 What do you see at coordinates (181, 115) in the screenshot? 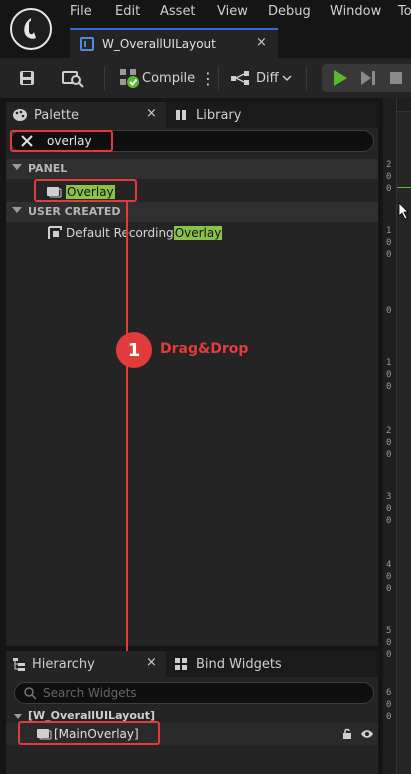
I see `book-icon` at bounding box center [181, 115].